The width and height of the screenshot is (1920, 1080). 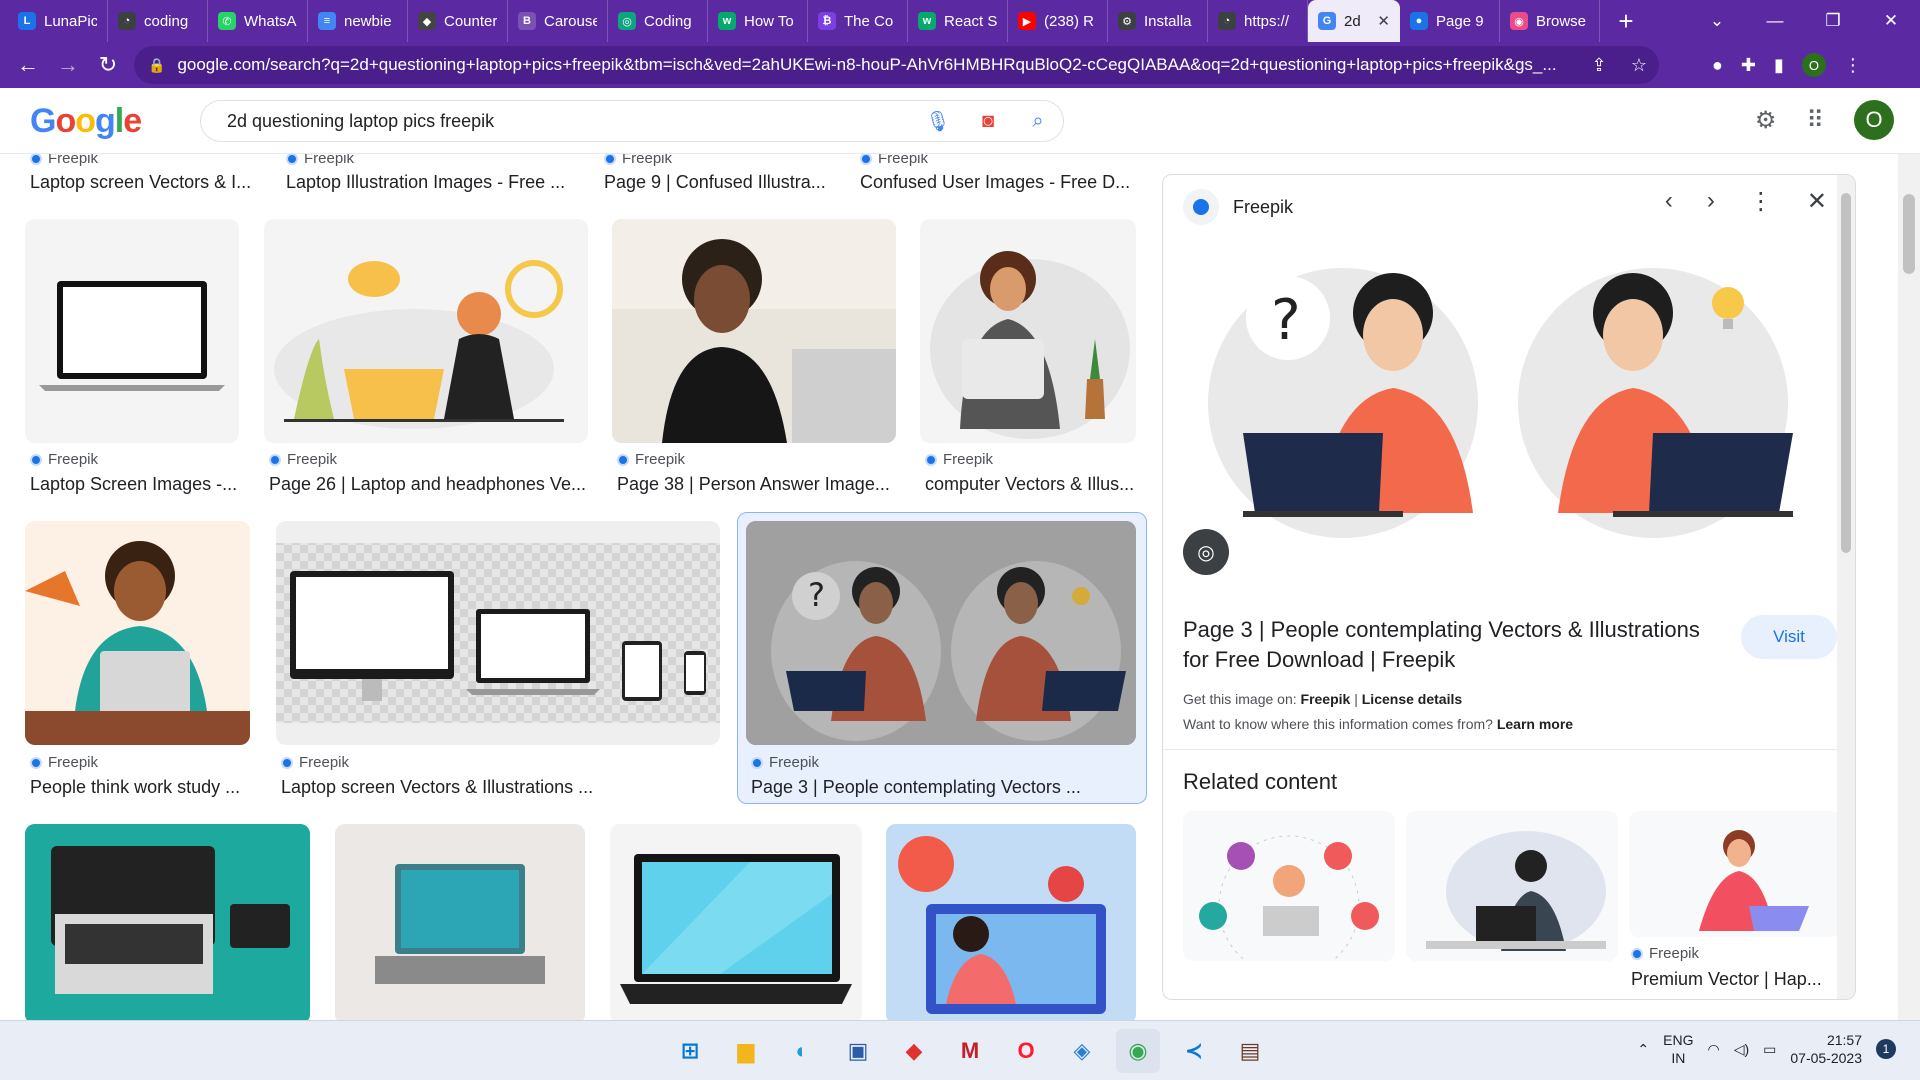 I want to click on browser-tab: G 2d ✕, so click(x=1354, y=21).